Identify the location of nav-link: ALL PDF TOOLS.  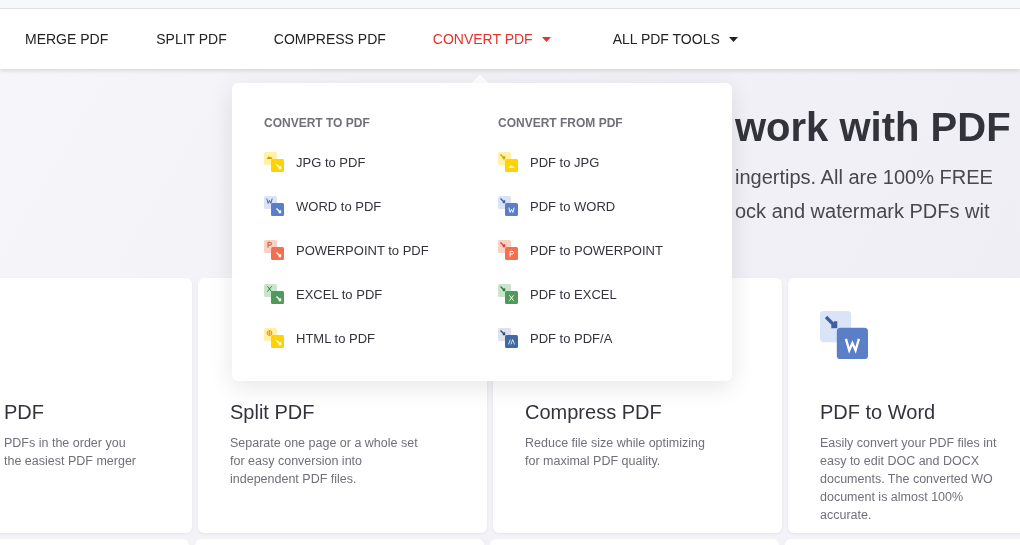
(675, 39).